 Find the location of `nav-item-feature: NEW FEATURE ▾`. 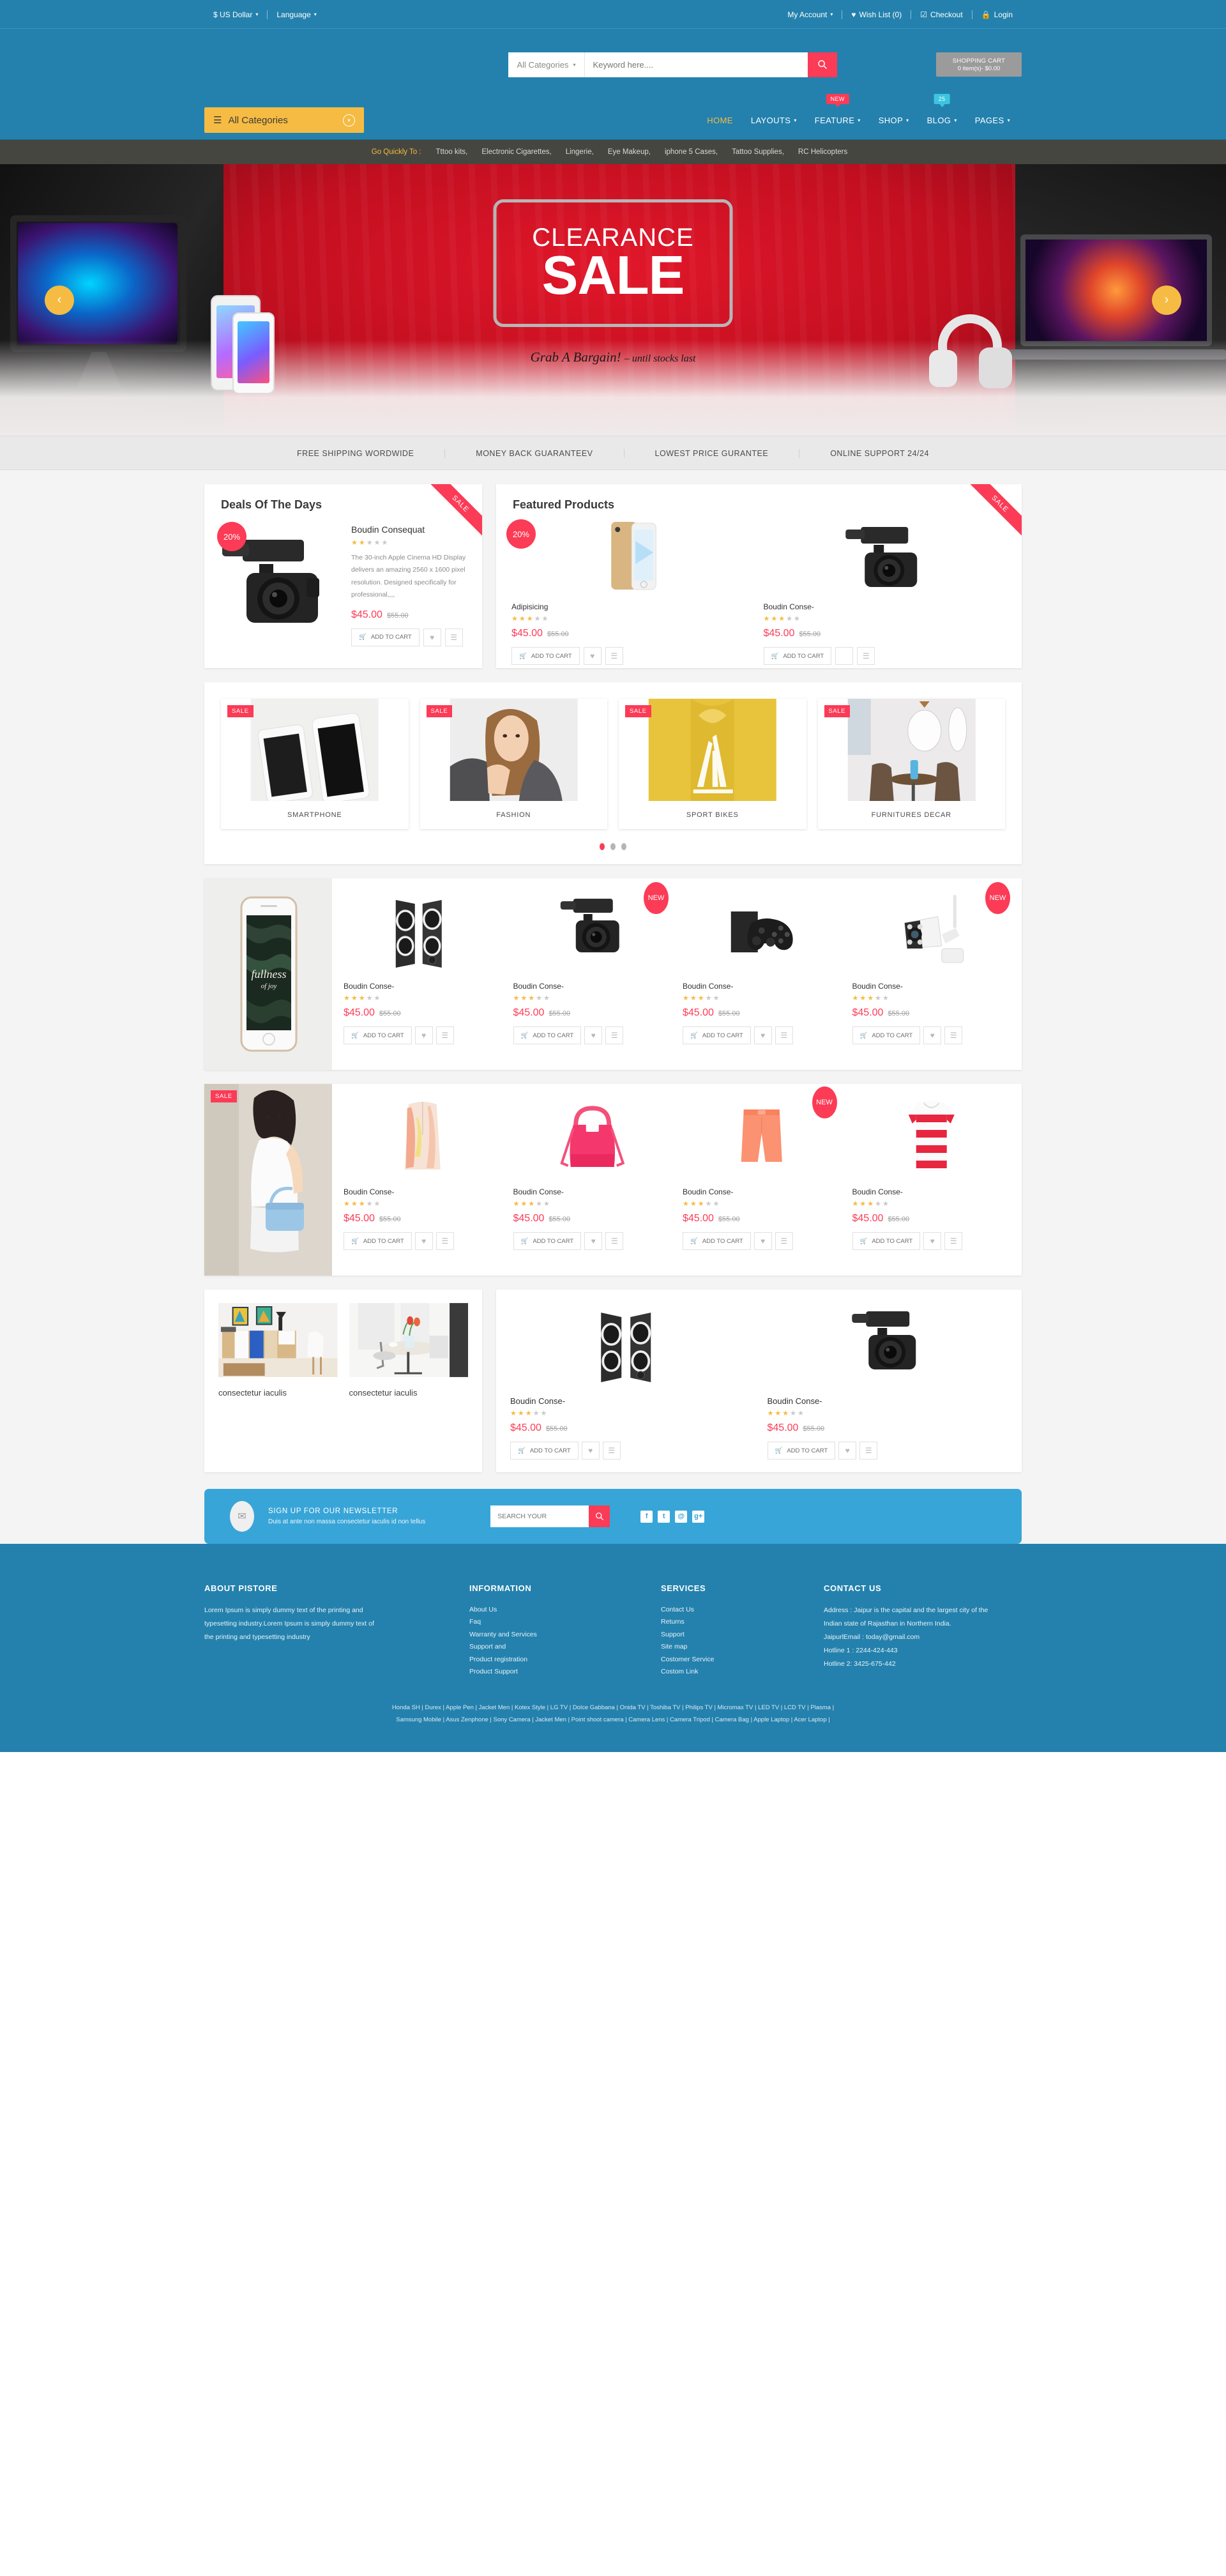

nav-item-feature: NEW FEATURE ▾ is located at coordinates (838, 111).